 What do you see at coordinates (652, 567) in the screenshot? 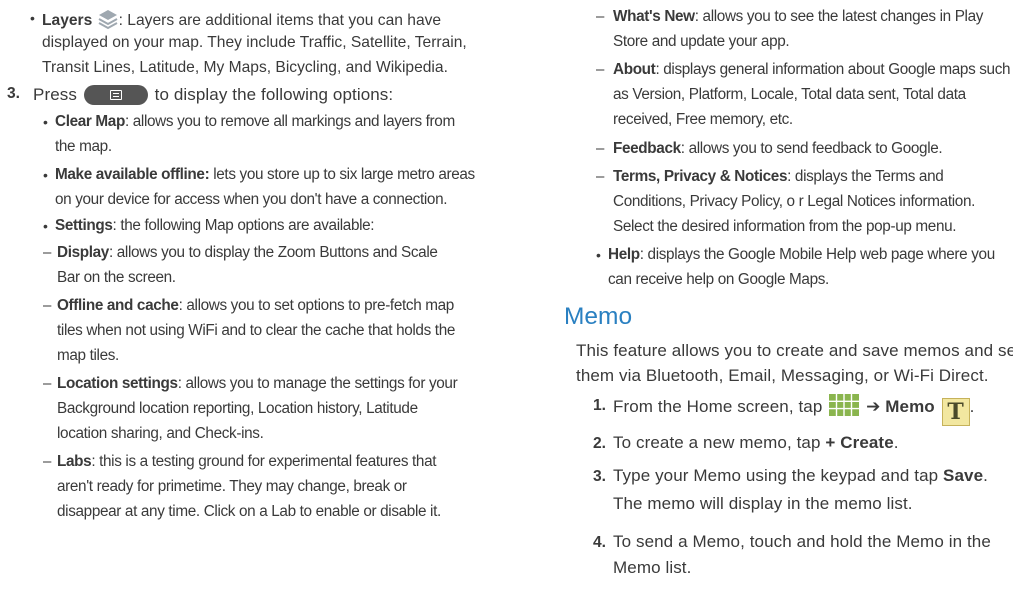
I see `step4-line-2: Memo list.` at bounding box center [652, 567].